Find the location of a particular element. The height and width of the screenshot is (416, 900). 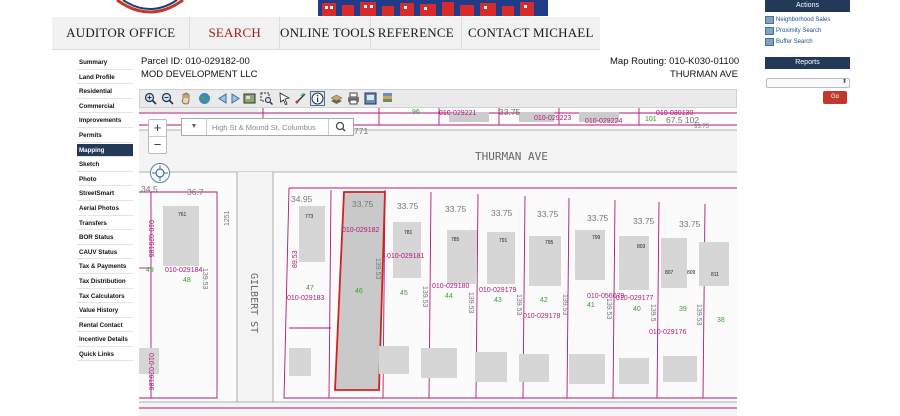

reports-panel-title: Reports is located at coordinates (807, 63).